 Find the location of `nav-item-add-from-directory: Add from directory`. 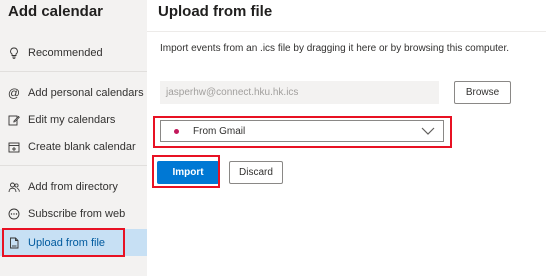

nav-item-add-from-directory: Add from directory is located at coordinates (73, 186).